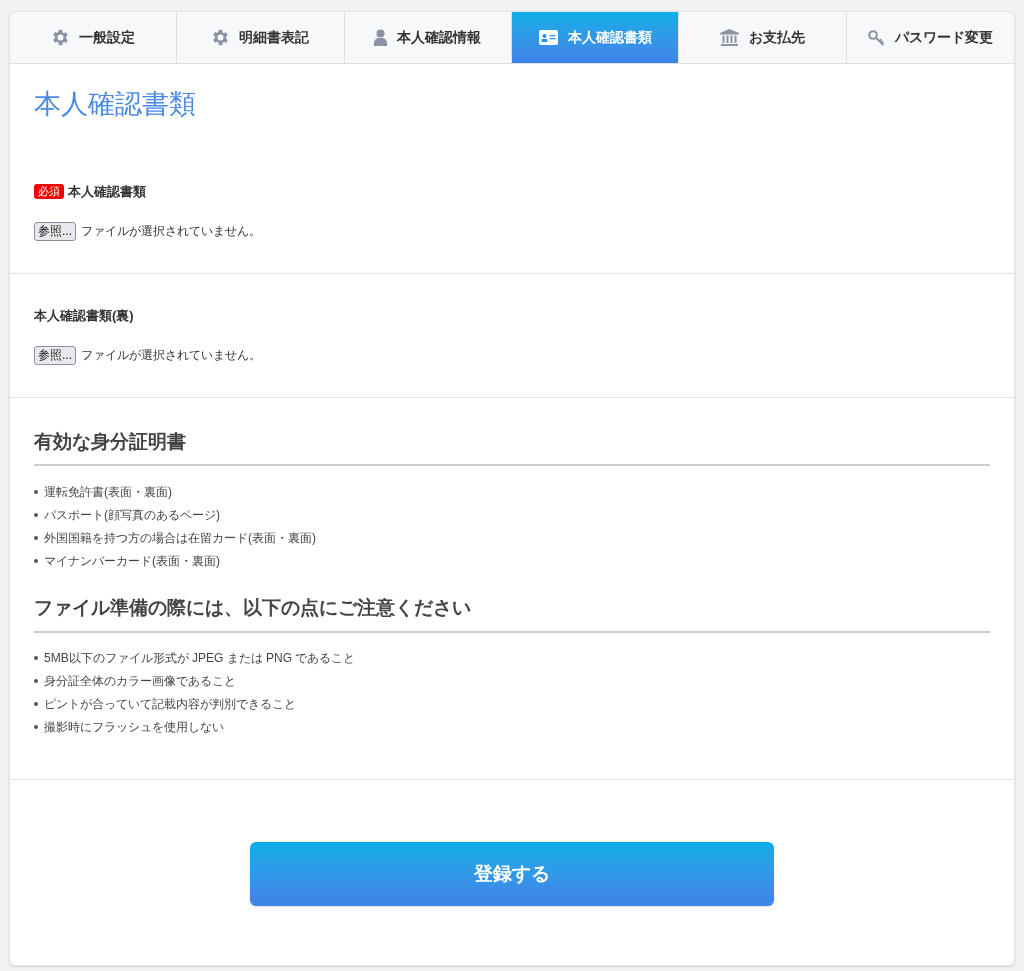 This screenshot has width=1024, height=971. Describe the element at coordinates (108, 492) in the screenshot. I see `list-item: 運転免許書(表面・裏面)` at that location.